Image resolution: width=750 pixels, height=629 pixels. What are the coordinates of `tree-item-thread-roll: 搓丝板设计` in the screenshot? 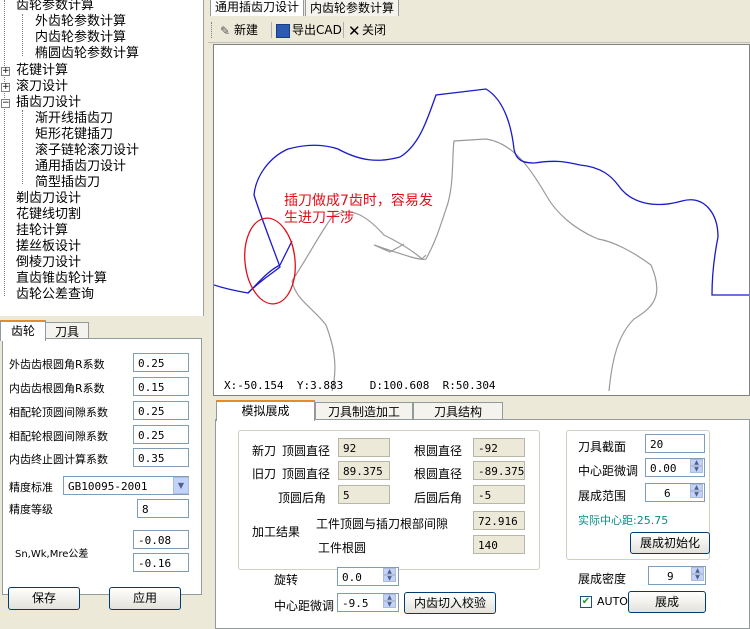 It's located at (48, 247).